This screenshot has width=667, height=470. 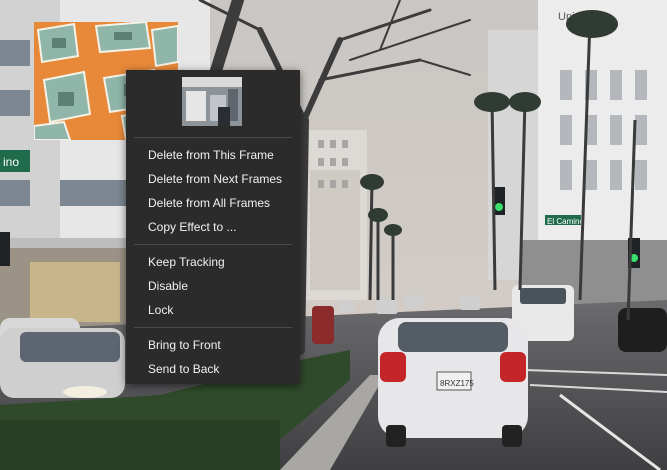 I want to click on menu-item-disable: Disable, so click(x=168, y=286).